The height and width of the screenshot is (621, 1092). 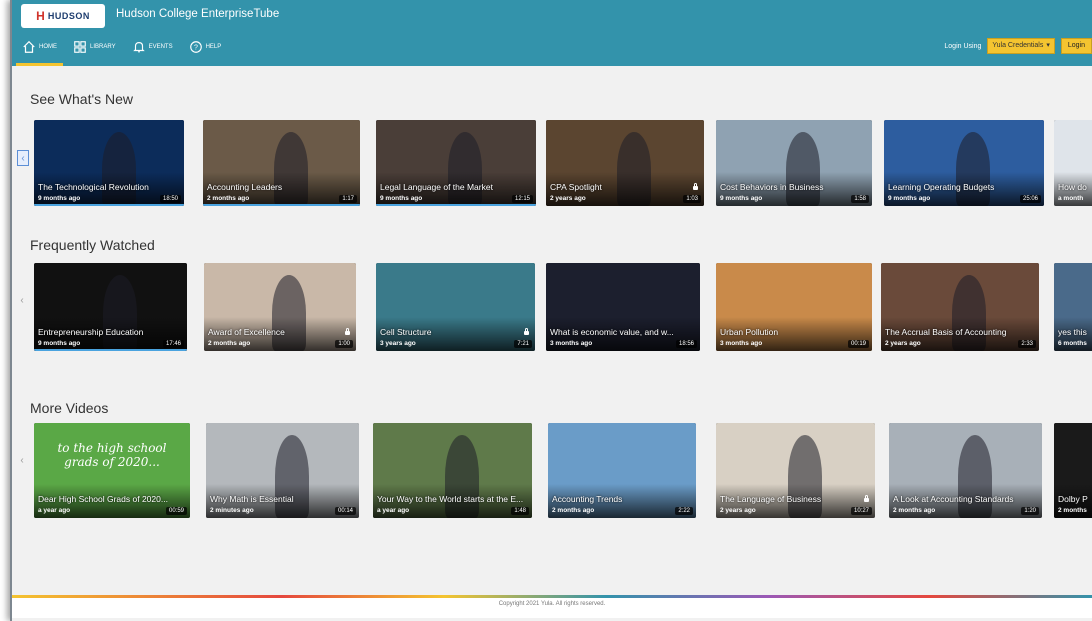 What do you see at coordinates (1073, 307) in the screenshot?
I see `video-thumbnail: yes this 6 months` at bounding box center [1073, 307].